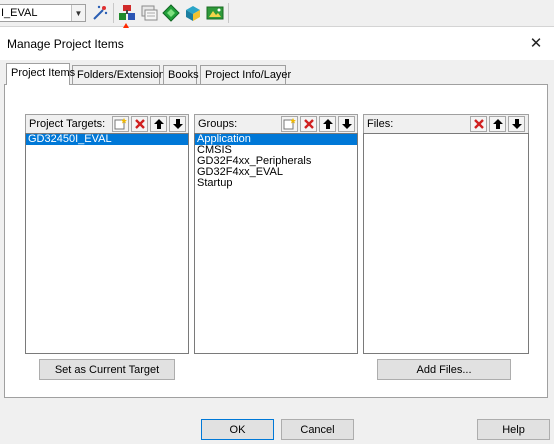 The height and width of the screenshot is (444, 554). What do you see at coordinates (237, 429) in the screenshot?
I see `ok-button: OK` at bounding box center [237, 429].